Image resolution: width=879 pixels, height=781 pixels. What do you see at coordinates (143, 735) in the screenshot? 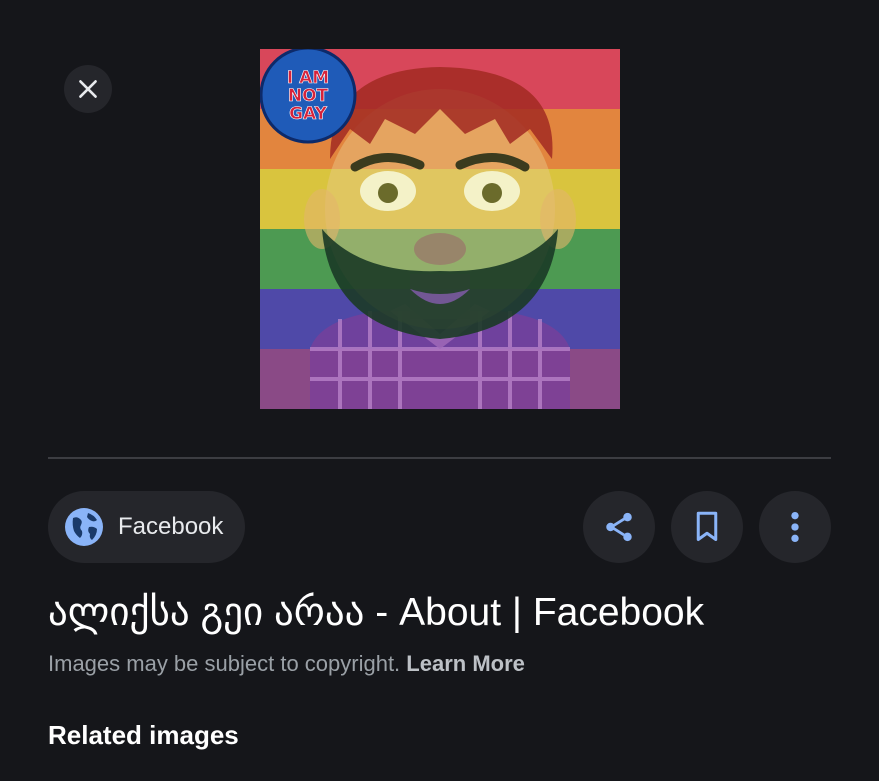
I see `related-images-heading: Related images` at bounding box center [143, 735].